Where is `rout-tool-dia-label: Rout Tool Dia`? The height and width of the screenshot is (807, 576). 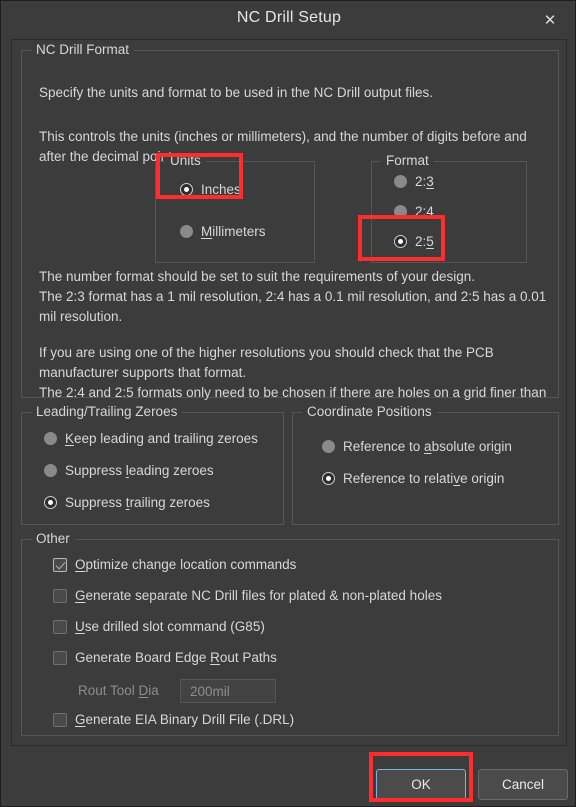
rout-tool-dia-label: Rout Tool Dia is located at coordinates (118, 690).